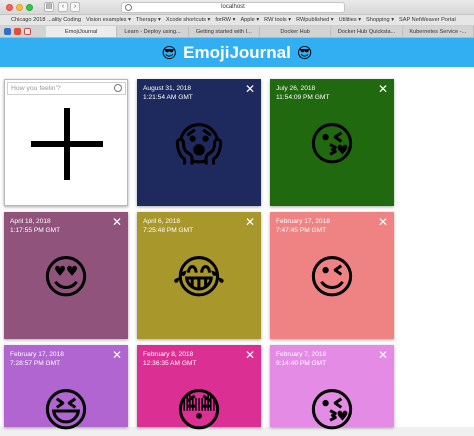 The height and width of the screenshot is (436, 474). I want to click on entry-emoji: 😍, so click(66, 277).